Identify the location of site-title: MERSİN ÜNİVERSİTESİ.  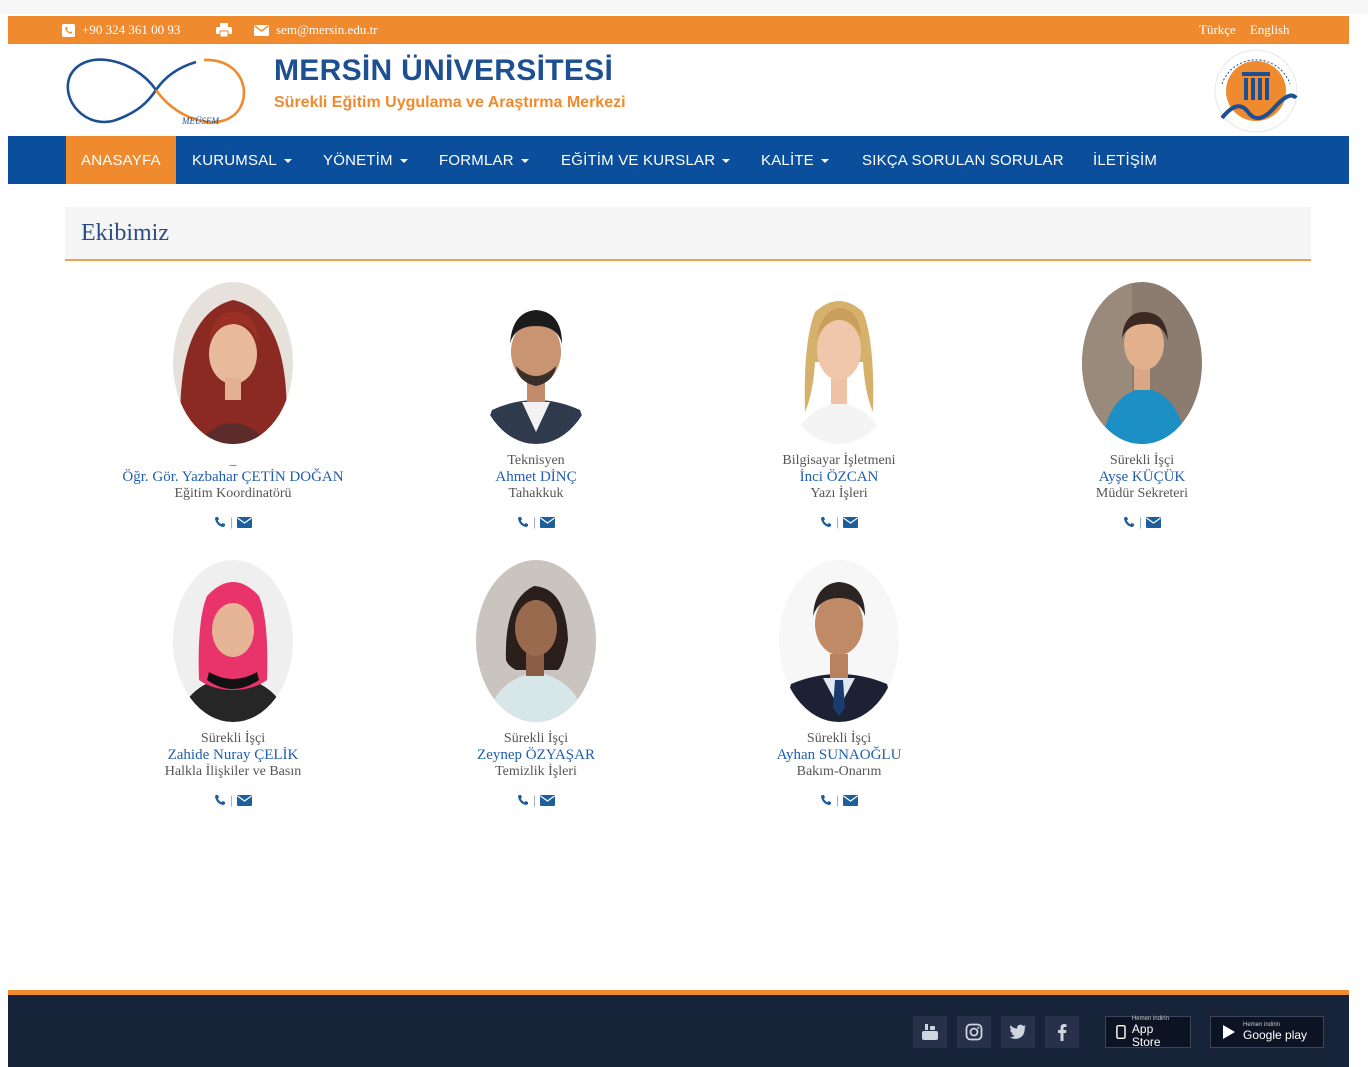
(443, 71).